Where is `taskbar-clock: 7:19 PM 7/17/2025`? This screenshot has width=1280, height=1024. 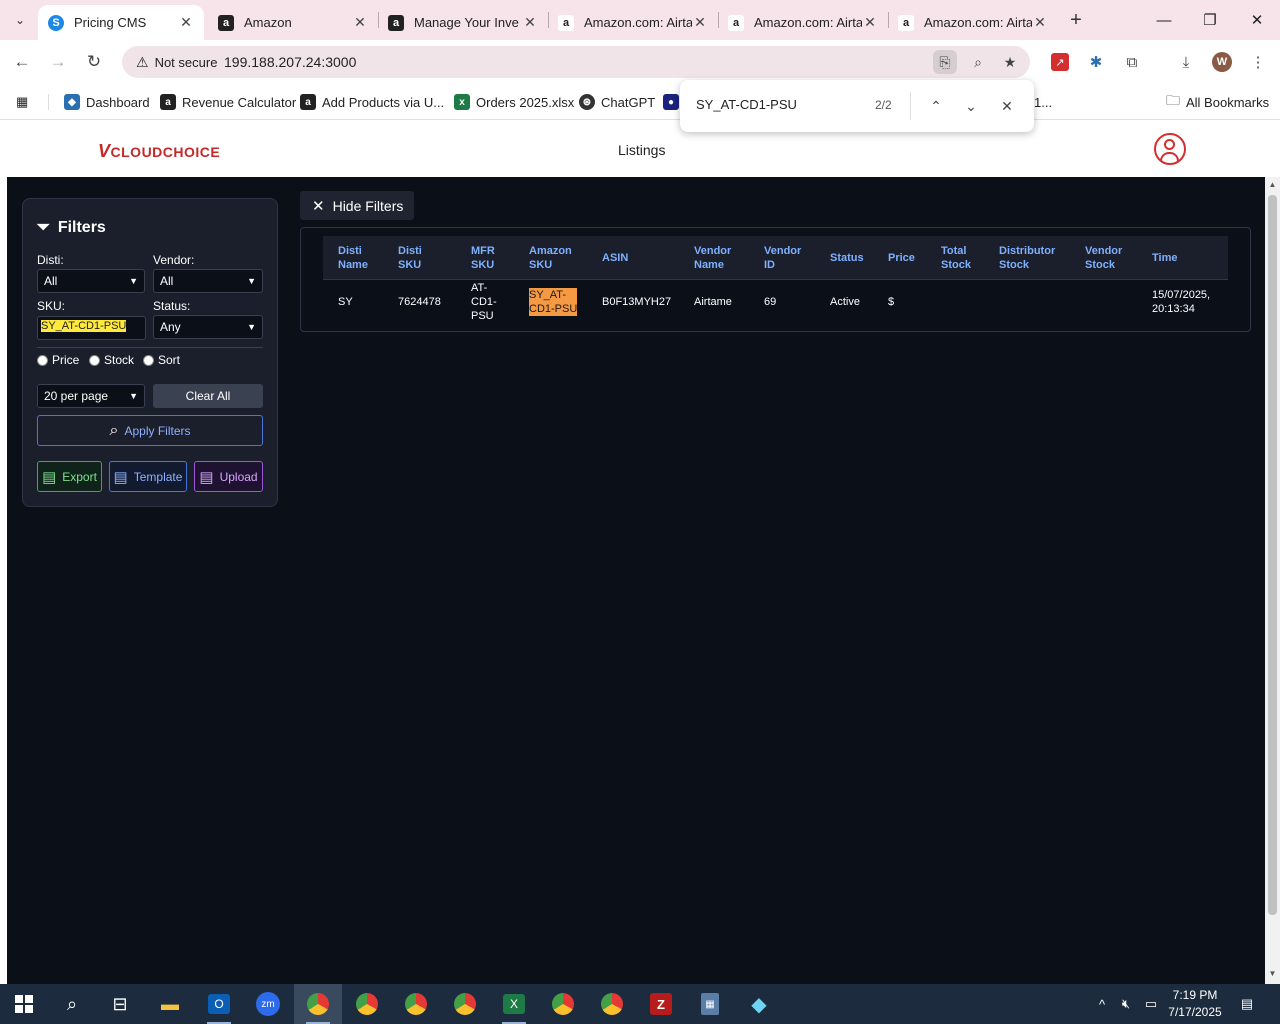 taskbar-clock: 7:19 PM 7/17/2025 is located at coordinates (1195, 1004).